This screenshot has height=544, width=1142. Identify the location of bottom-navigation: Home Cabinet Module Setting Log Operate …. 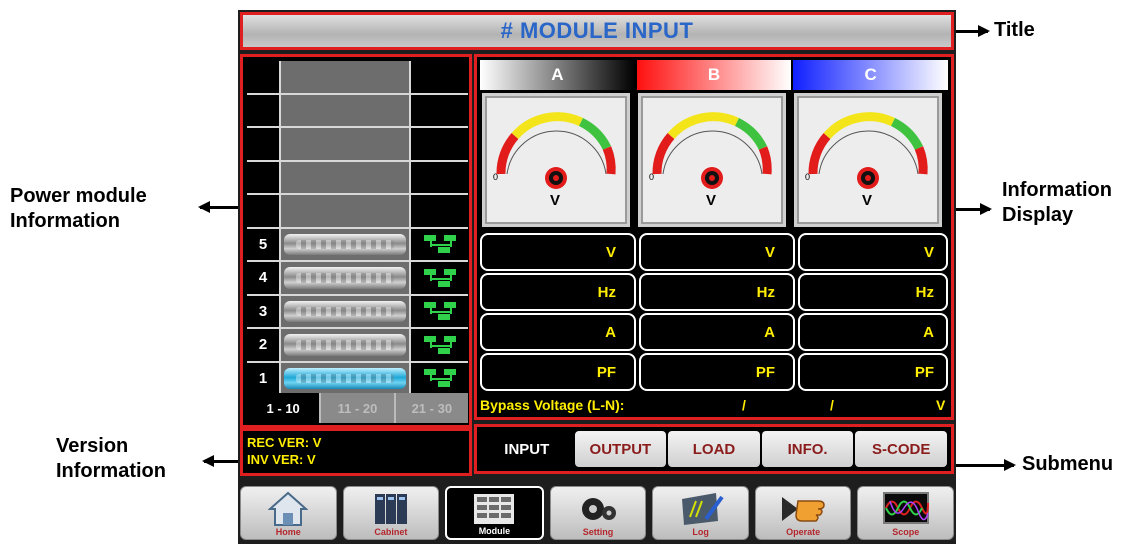
(597, 513).